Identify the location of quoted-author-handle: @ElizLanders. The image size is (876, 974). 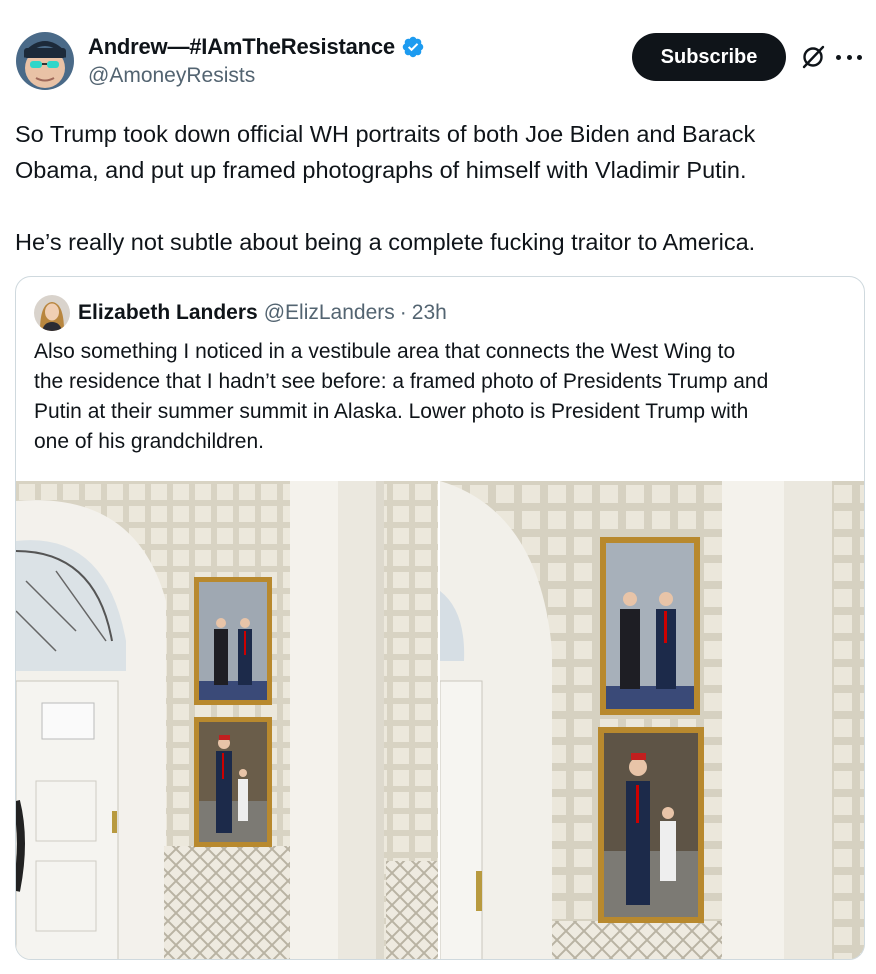
(329, 312).